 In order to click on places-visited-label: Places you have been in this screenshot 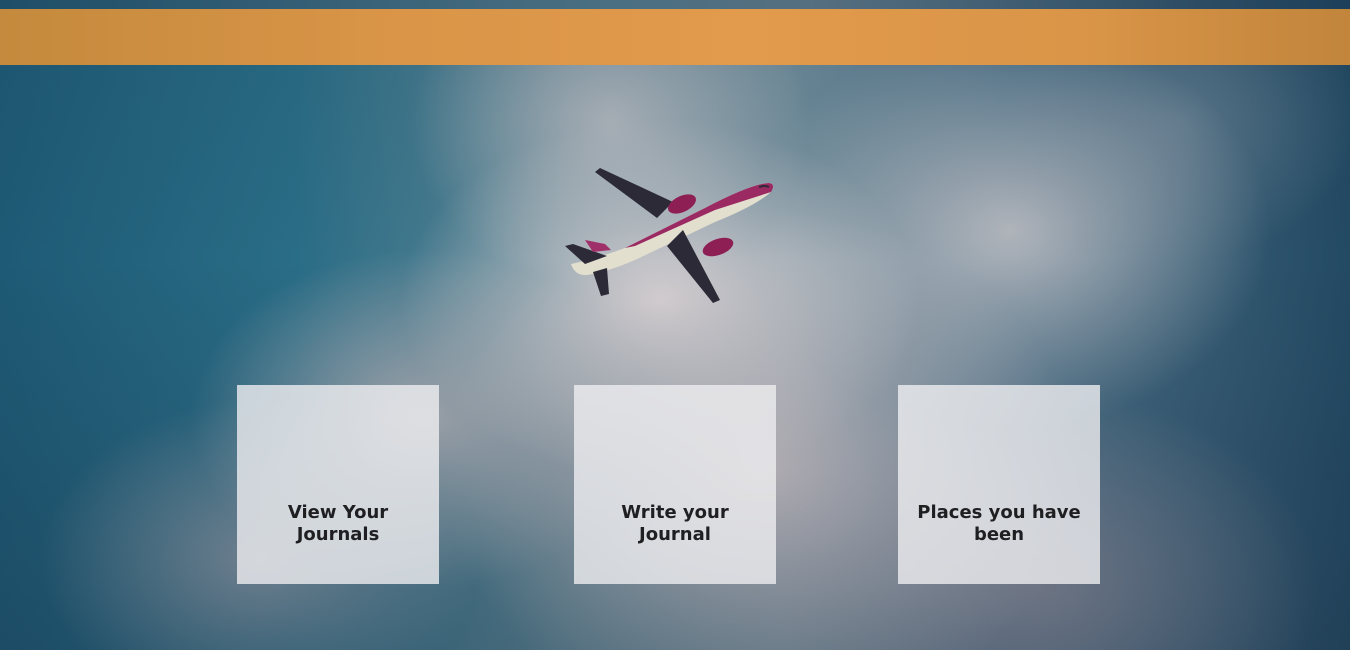, I will do `click(999, 523)`.